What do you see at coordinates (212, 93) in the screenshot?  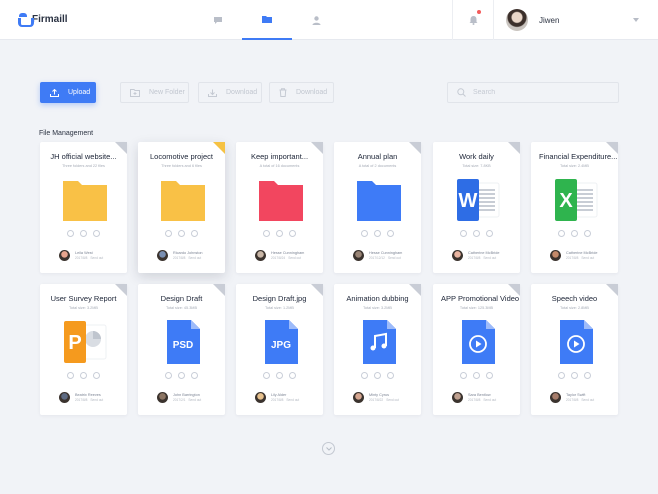 I see `download-icon` at bounding box center [212, 93].